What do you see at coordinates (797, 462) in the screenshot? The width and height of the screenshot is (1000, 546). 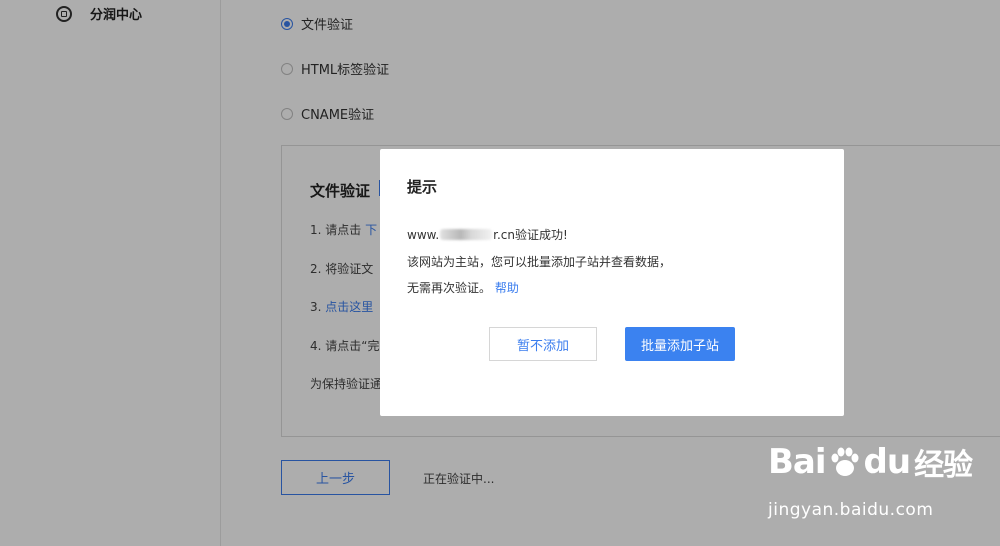 I see `watermark-brand-left: Bai` at bounding box center [797, 462].